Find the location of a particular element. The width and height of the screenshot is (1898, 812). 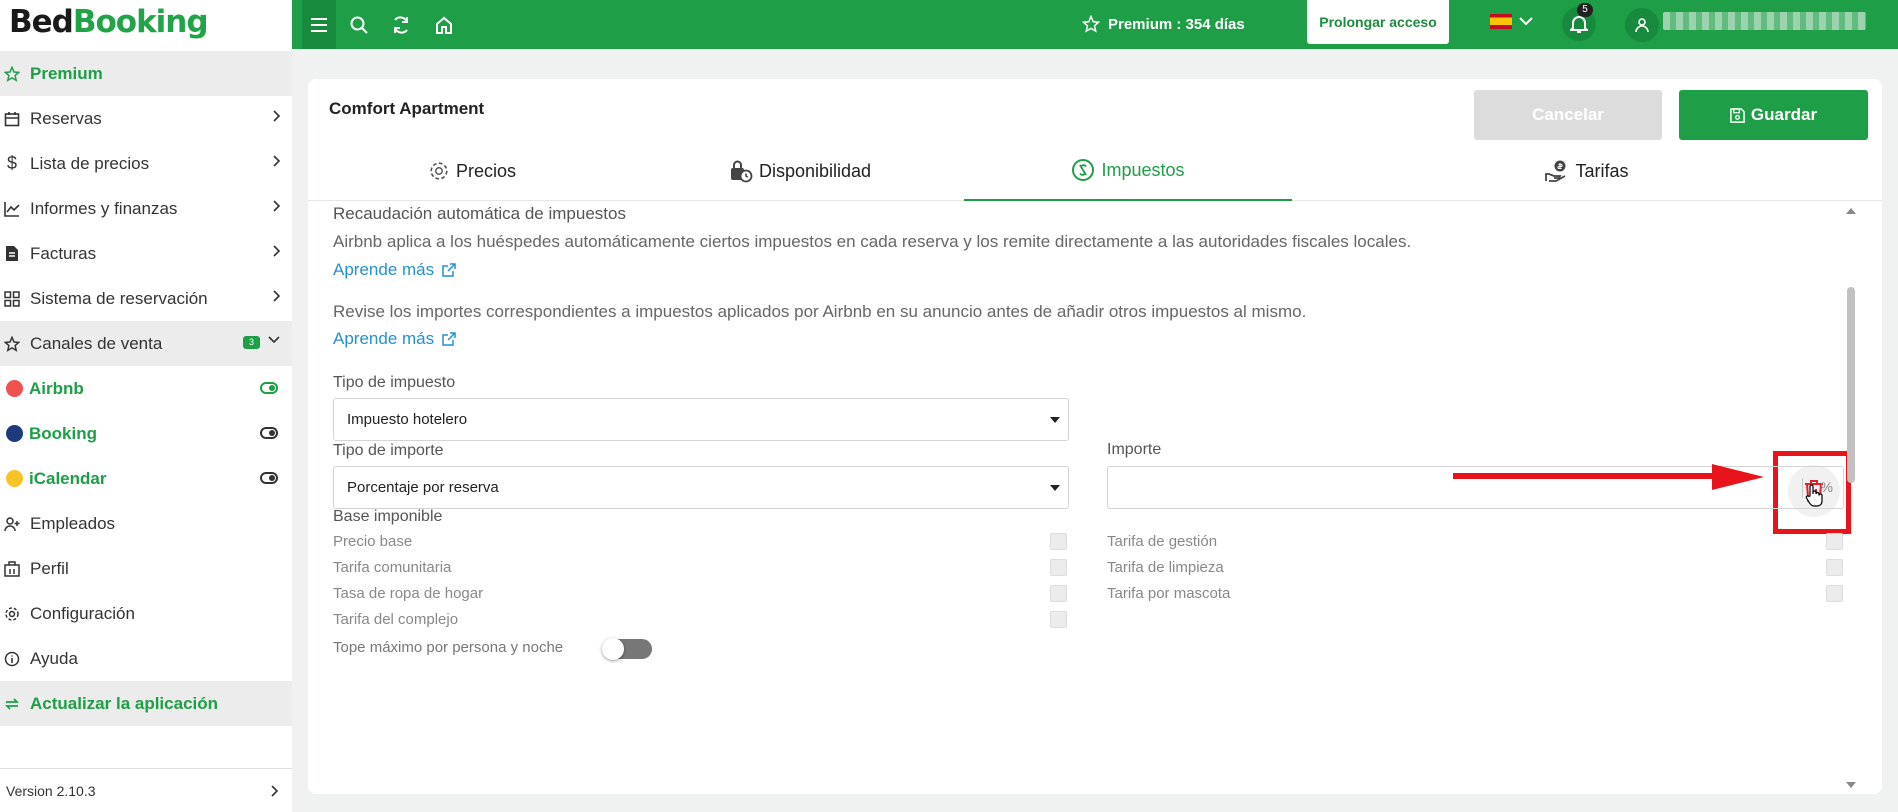

search-icon is located at coordinates (359, 25).